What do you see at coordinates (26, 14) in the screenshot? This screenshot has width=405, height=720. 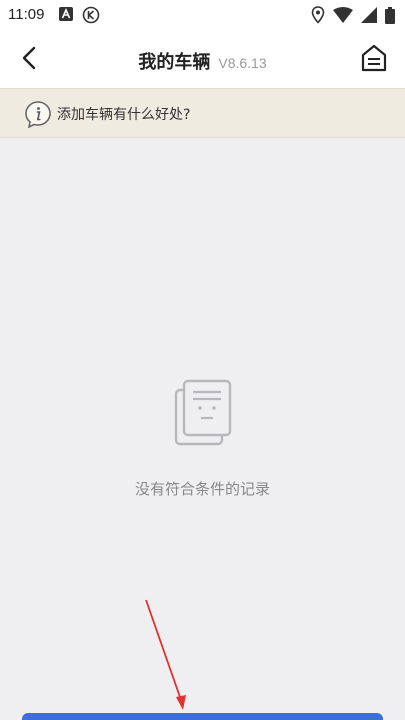 I see `status-time: 11:09` at bounding box center [26, 14].